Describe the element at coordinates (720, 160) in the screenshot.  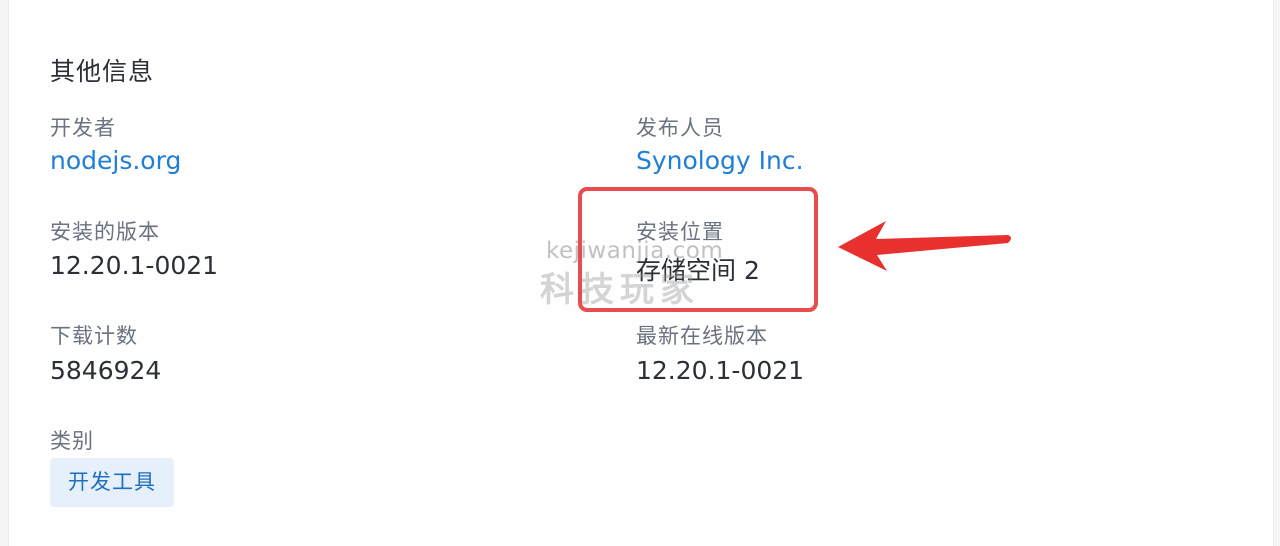
I see `publisher-link: Synology Inc.` at that location.